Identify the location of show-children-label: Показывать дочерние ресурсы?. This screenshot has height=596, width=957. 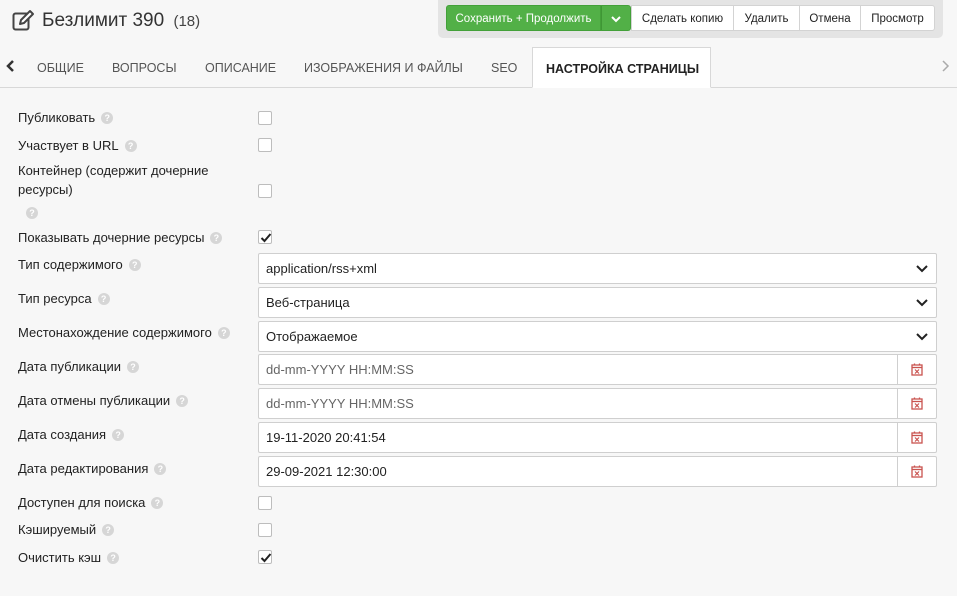
(120, 237).